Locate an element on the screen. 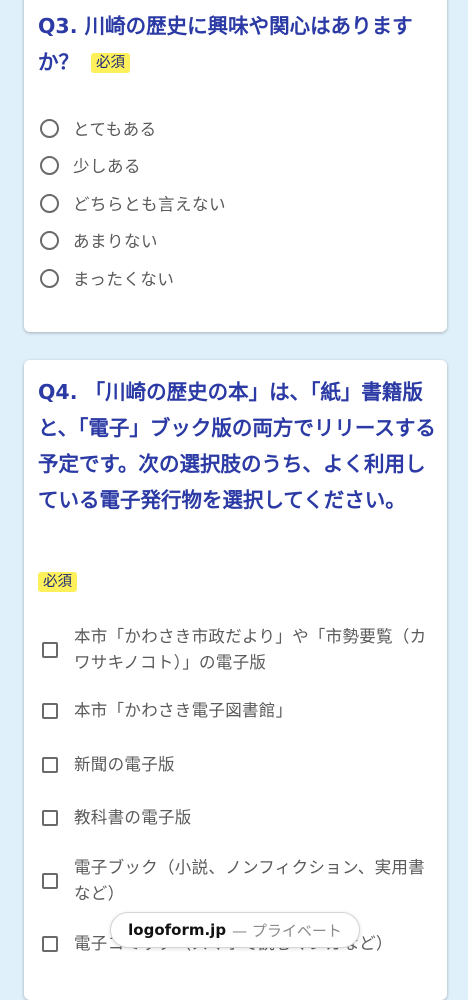 The width and height of the screenshot is (468, 1000). radio-label: 少しある is located at coordinates (107, 166).